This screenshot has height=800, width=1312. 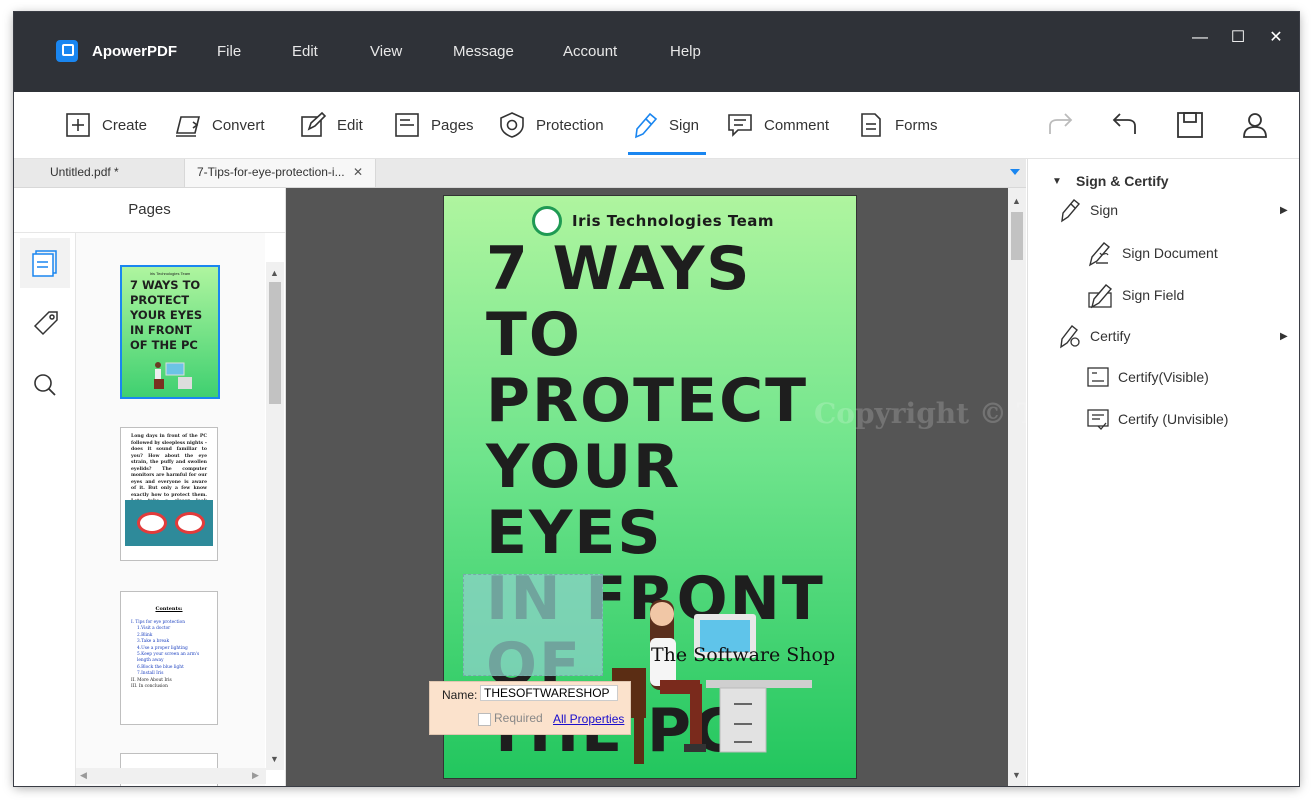 What do you see at coordinates (1110, 336) in the screenshot?
I see `certify-label: Certify` at bounding box center [1110, 336].